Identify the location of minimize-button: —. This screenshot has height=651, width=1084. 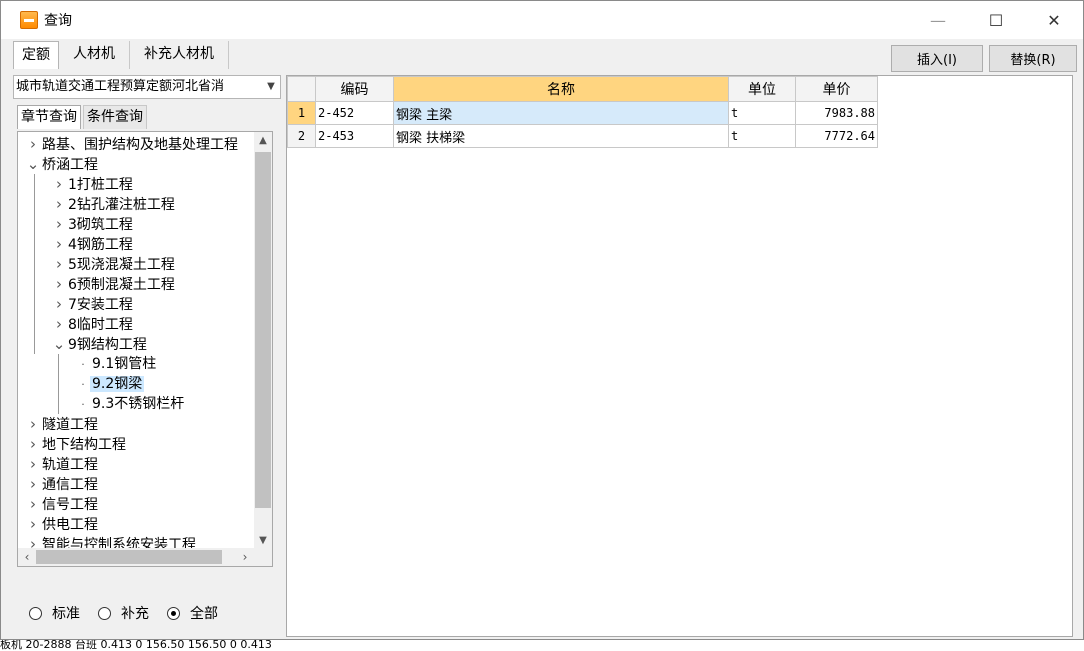
(938, 20).